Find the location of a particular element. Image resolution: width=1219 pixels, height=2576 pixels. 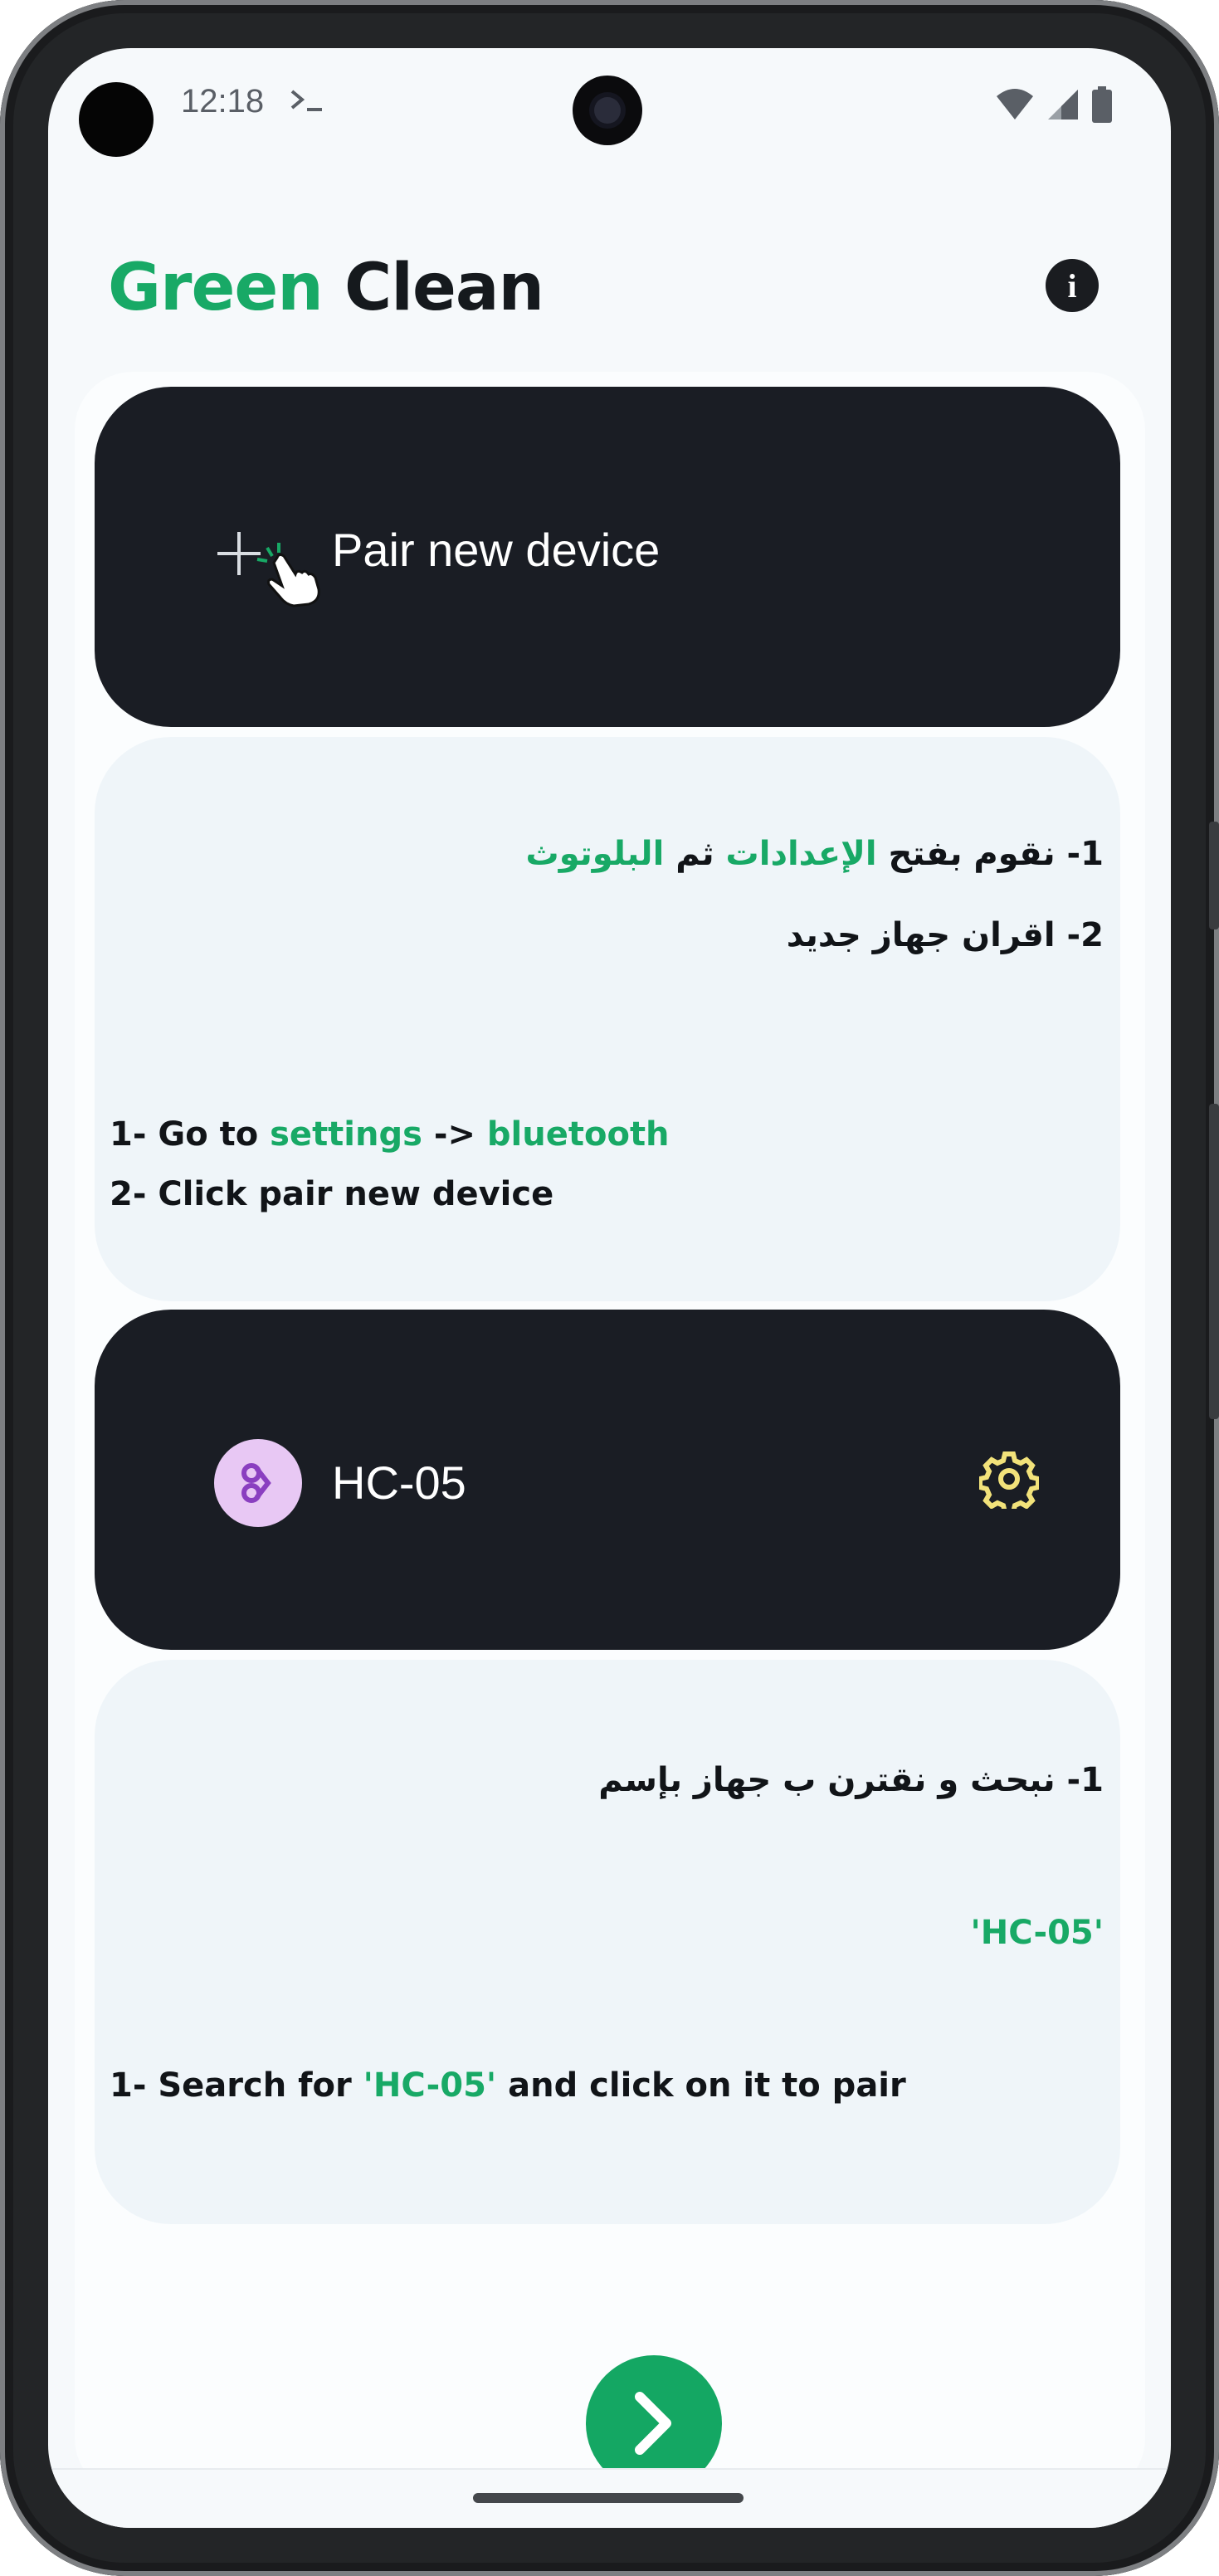

chevron-right-icon is located at coordinates (653, 2423).